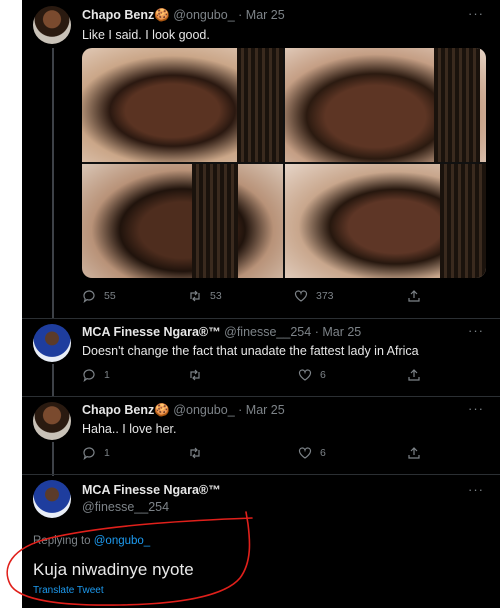  I want to click on left-gutter, so click(11, 304).